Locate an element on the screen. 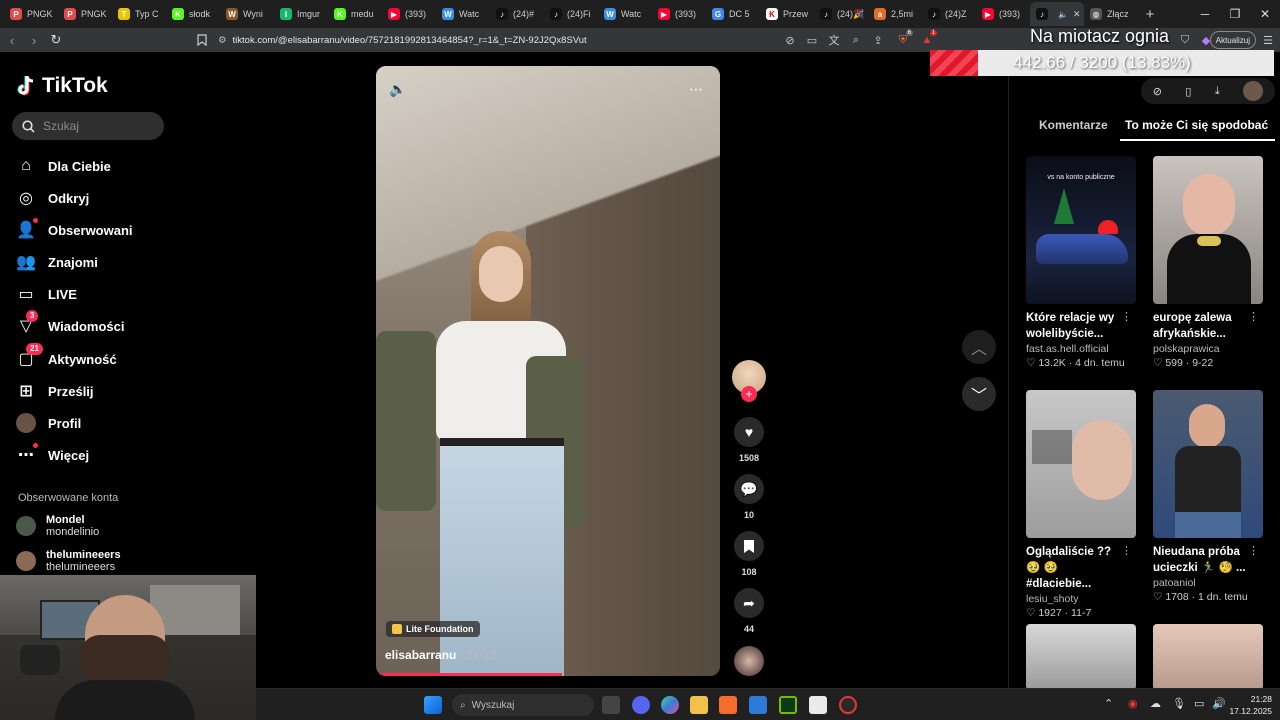  site-info-icon: ⚙ is located at coordinates (222, 40).